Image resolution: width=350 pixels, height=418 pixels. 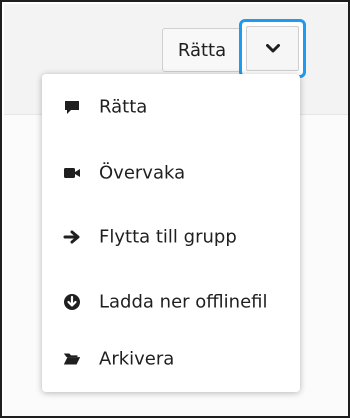 What do you see at coordinates (171, 107) in the screenshot?
I see `menu-item-ratta: Rätta` at bounding box center [171, 107].